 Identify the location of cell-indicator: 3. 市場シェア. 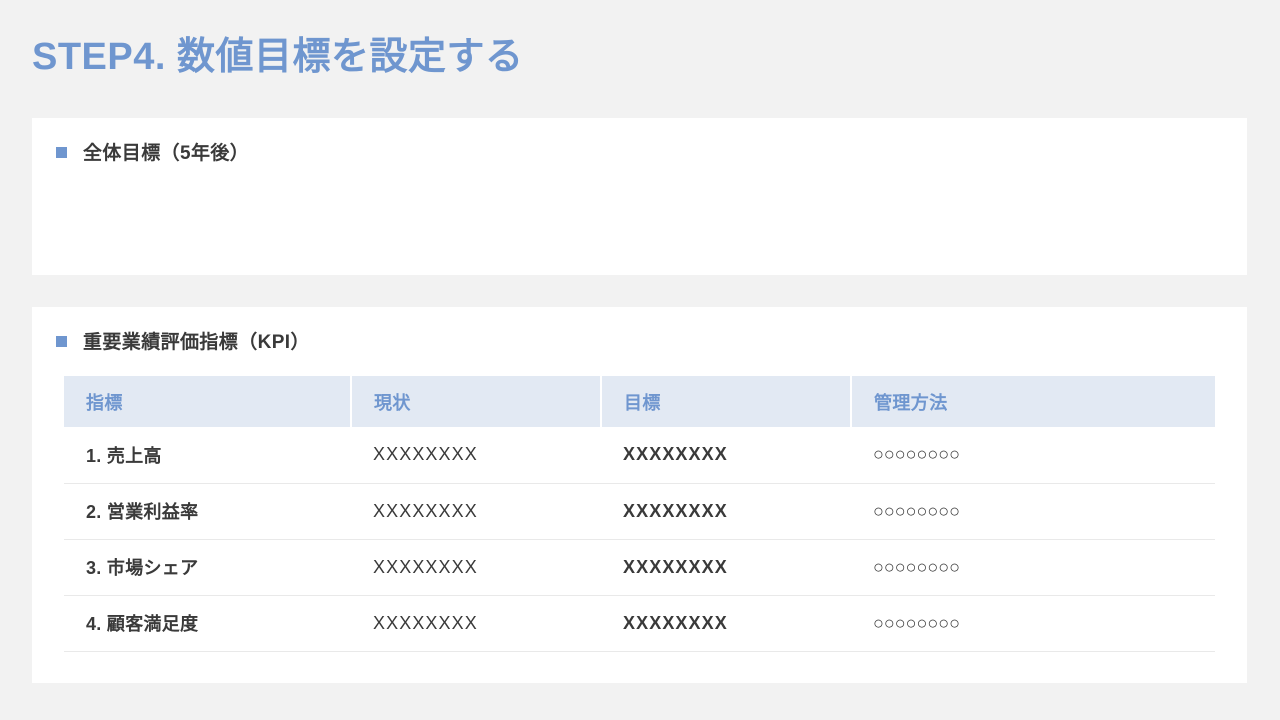
(207, 567).